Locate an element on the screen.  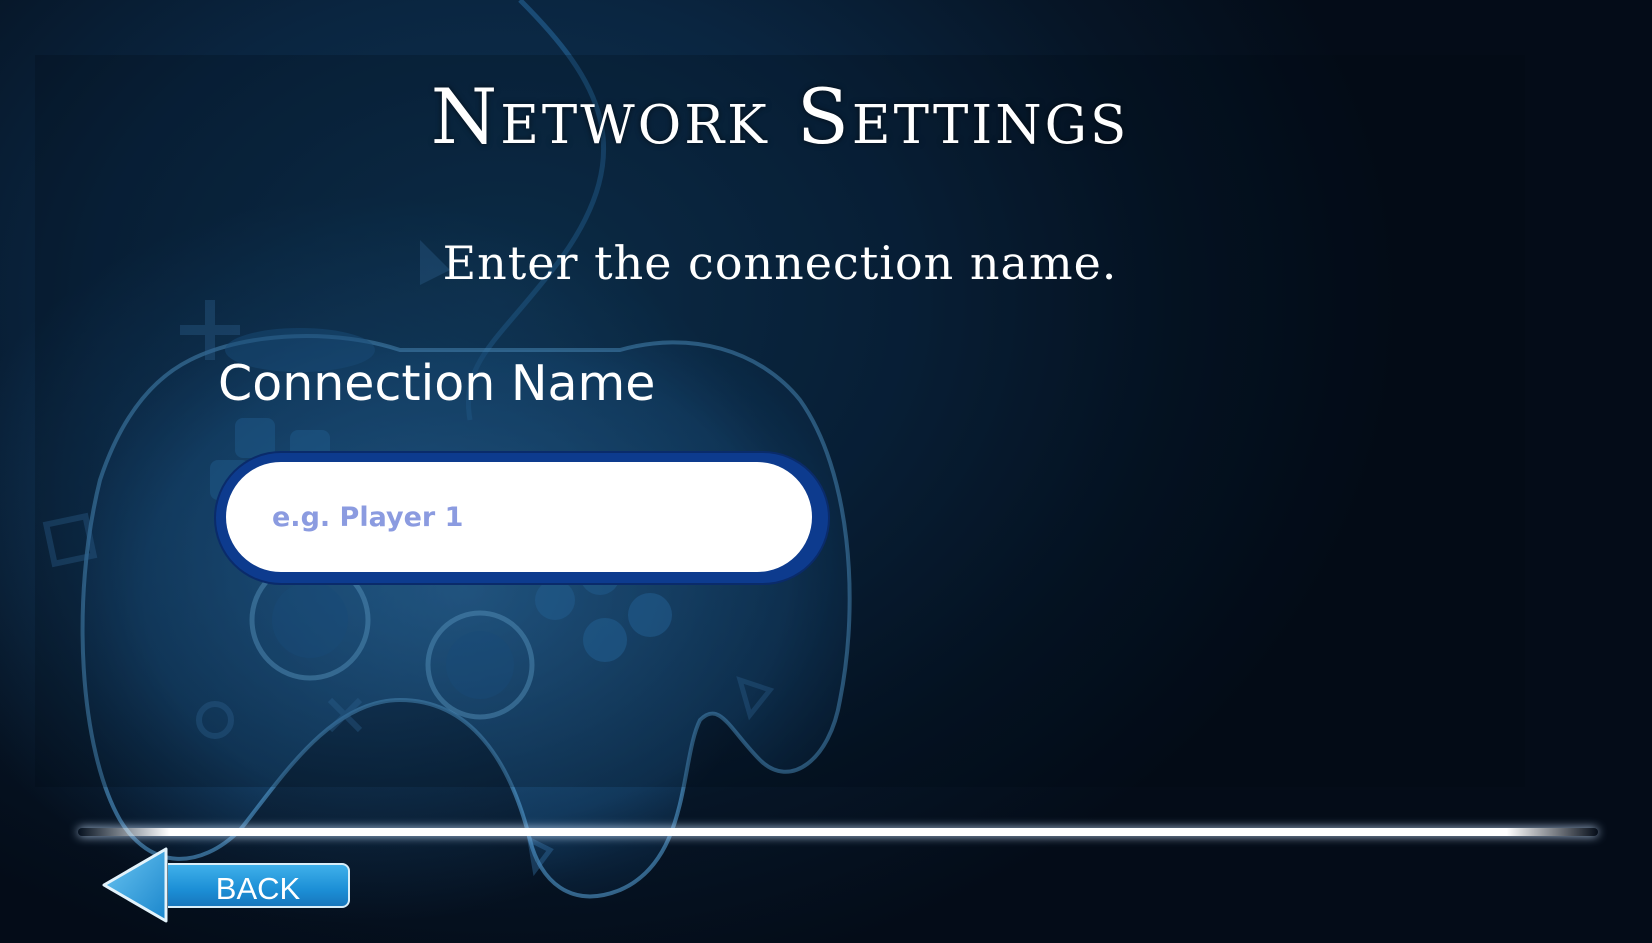
back-button-bar: BACK is located at coordinates (259, 885).